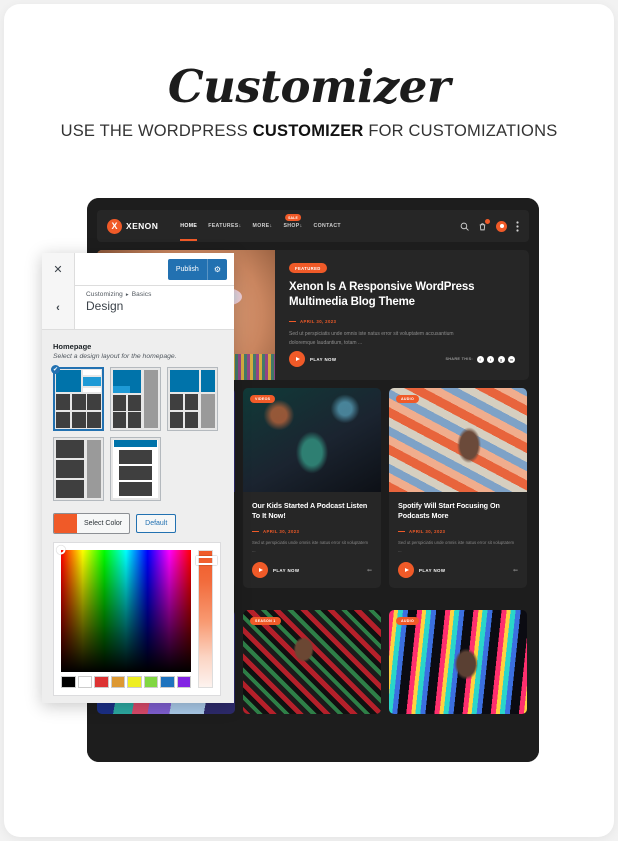 Image resolution: width=618 pixels, height=841 pixels. I want to click on nav-sale-badge: SALE, so click(293, 217).